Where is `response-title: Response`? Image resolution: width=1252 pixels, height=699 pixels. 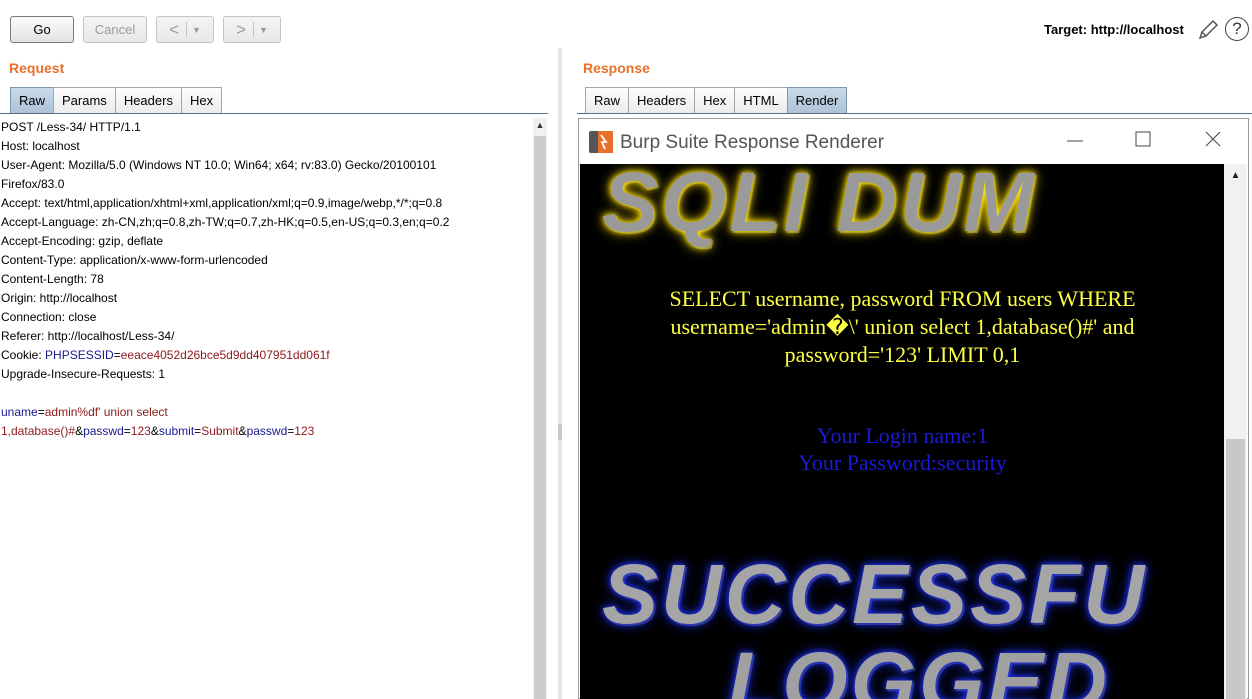
response-title: Response is located at coordinates (616, 68).